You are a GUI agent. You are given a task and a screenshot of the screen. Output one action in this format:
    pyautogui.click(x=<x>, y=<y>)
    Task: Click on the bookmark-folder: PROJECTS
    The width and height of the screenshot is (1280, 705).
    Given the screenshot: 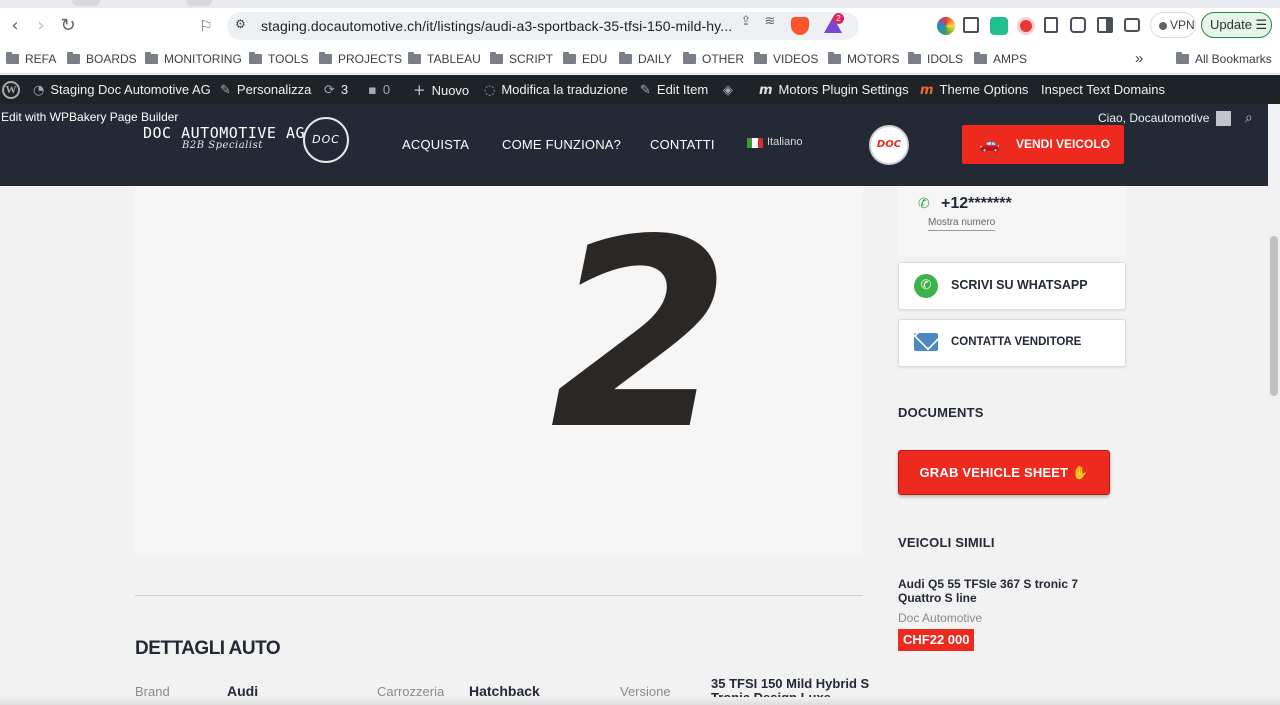 What is the action you would take?
    pyautogui.click(x=360, y=59)
    